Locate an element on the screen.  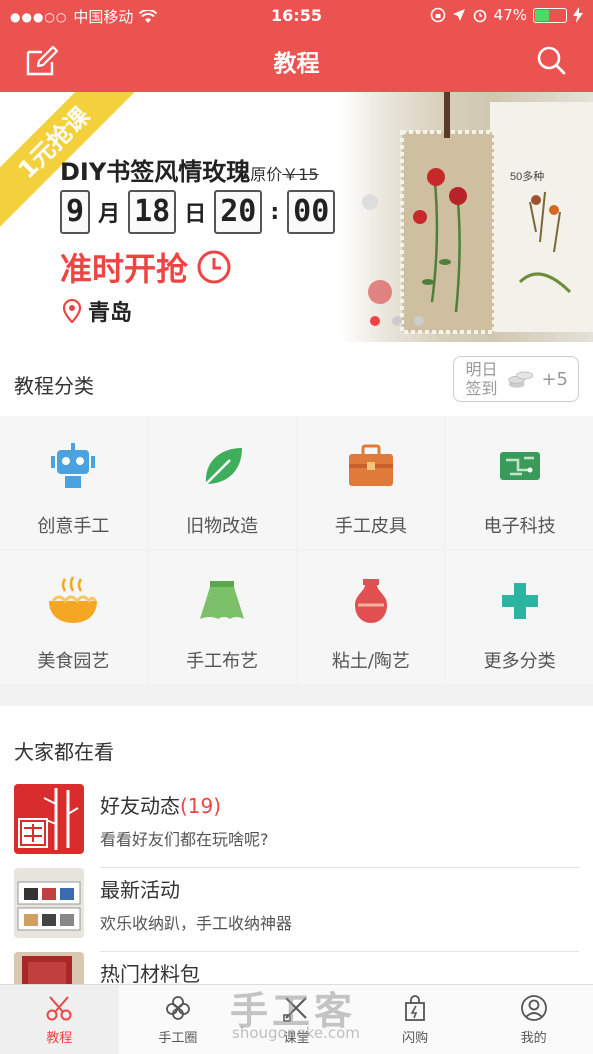
vase-icon is located at coordinates (371, 601).